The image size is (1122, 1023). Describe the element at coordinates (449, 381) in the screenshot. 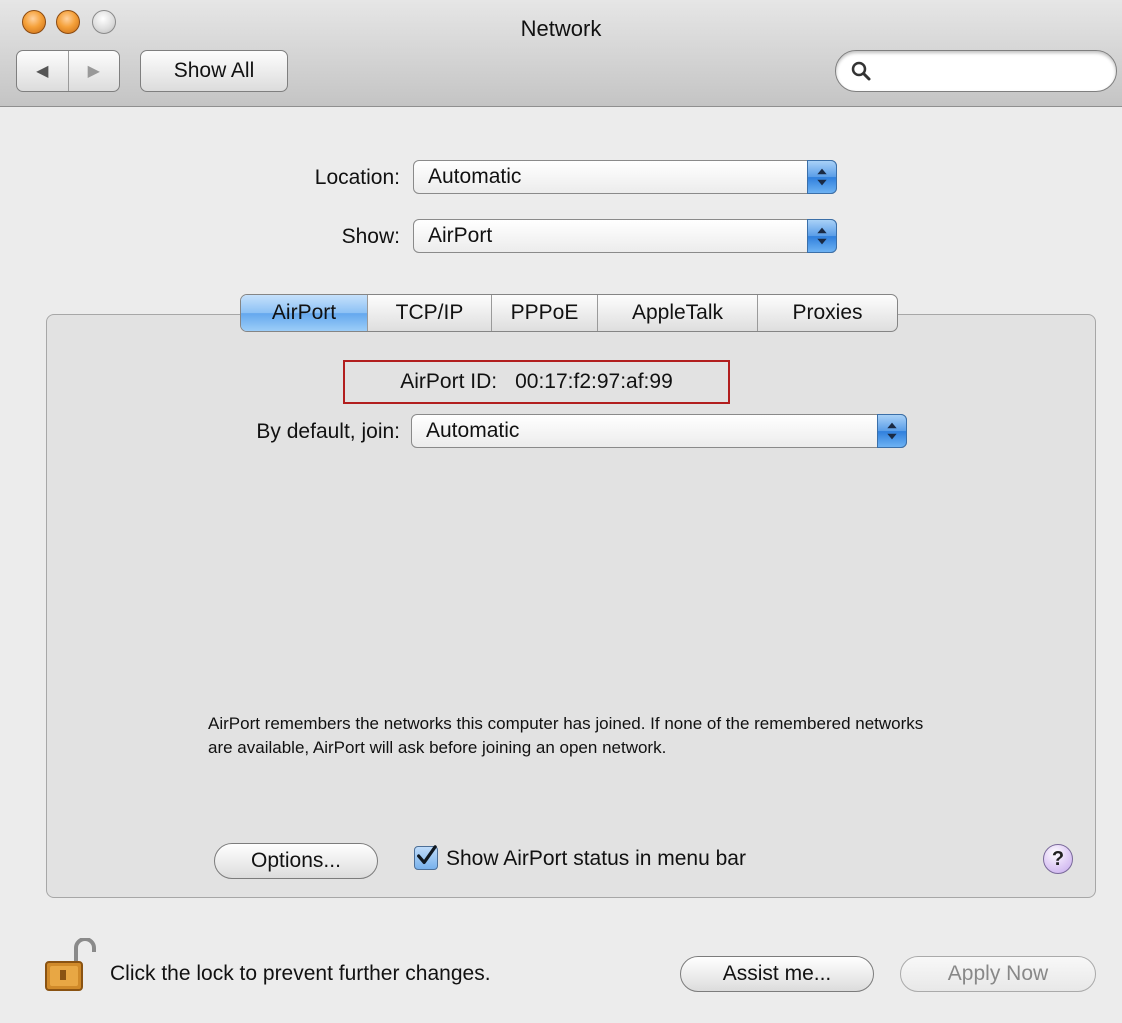

I see `airport-id-label: AirPort ID:` at that location.